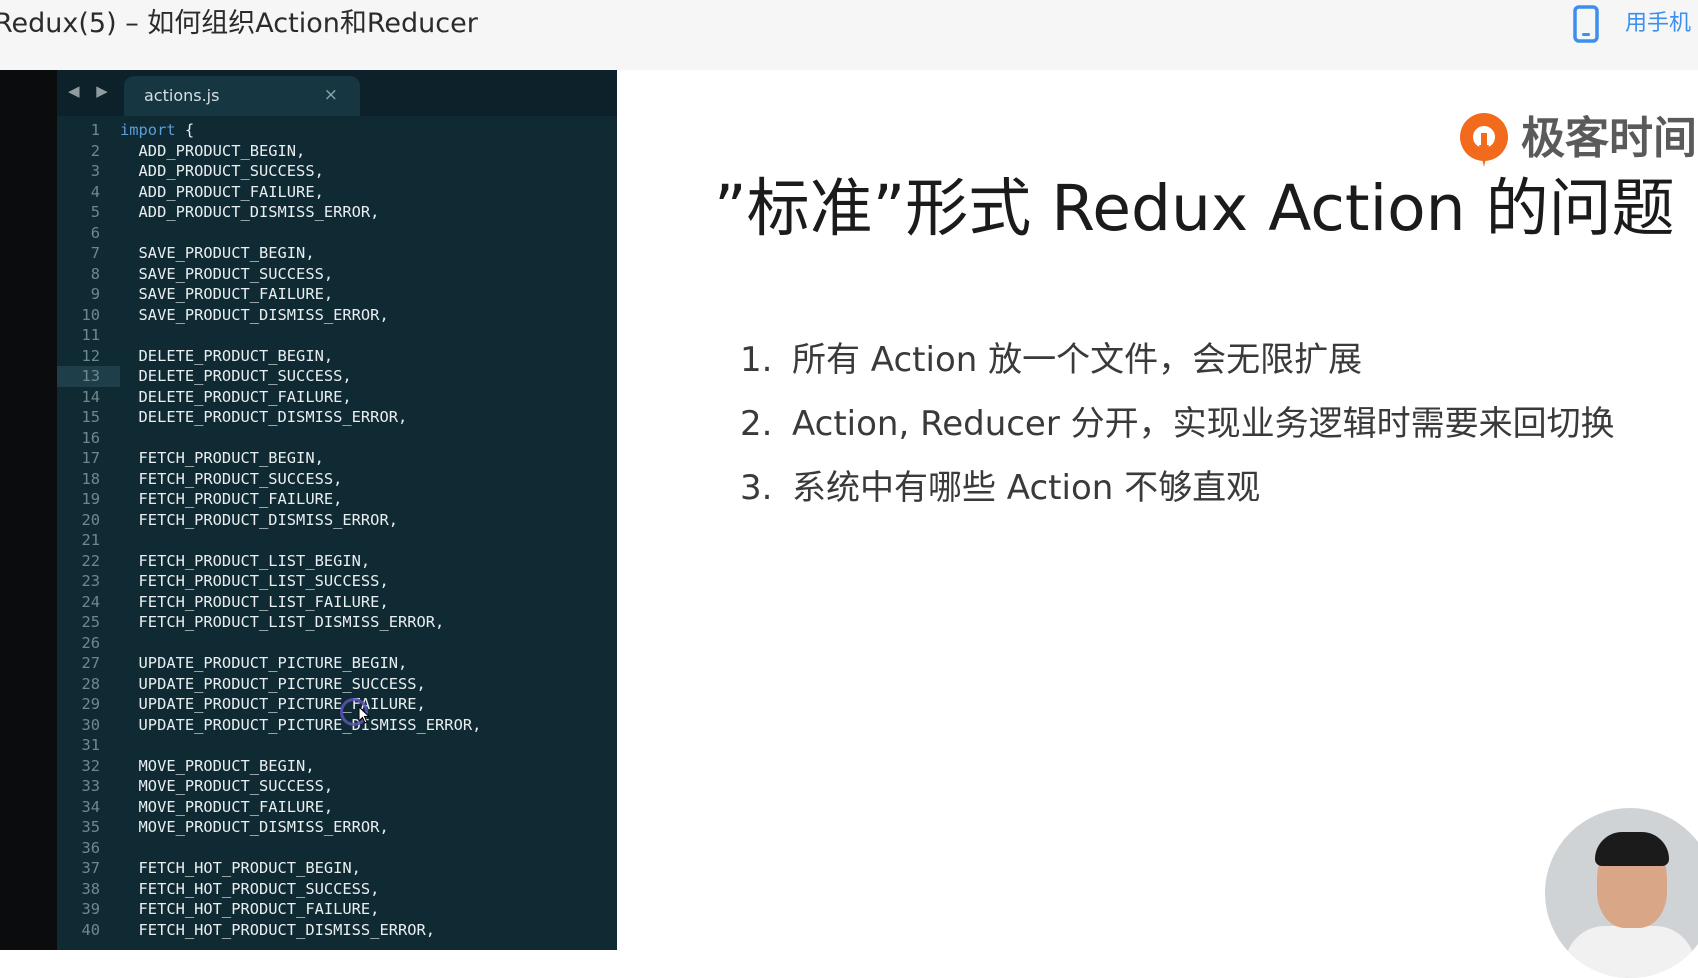  Describe the element at coordinates (337, 499) in the screenshot. I see `code-line: 19 FETCH_PRODUCT_FAILURE,` at that location.